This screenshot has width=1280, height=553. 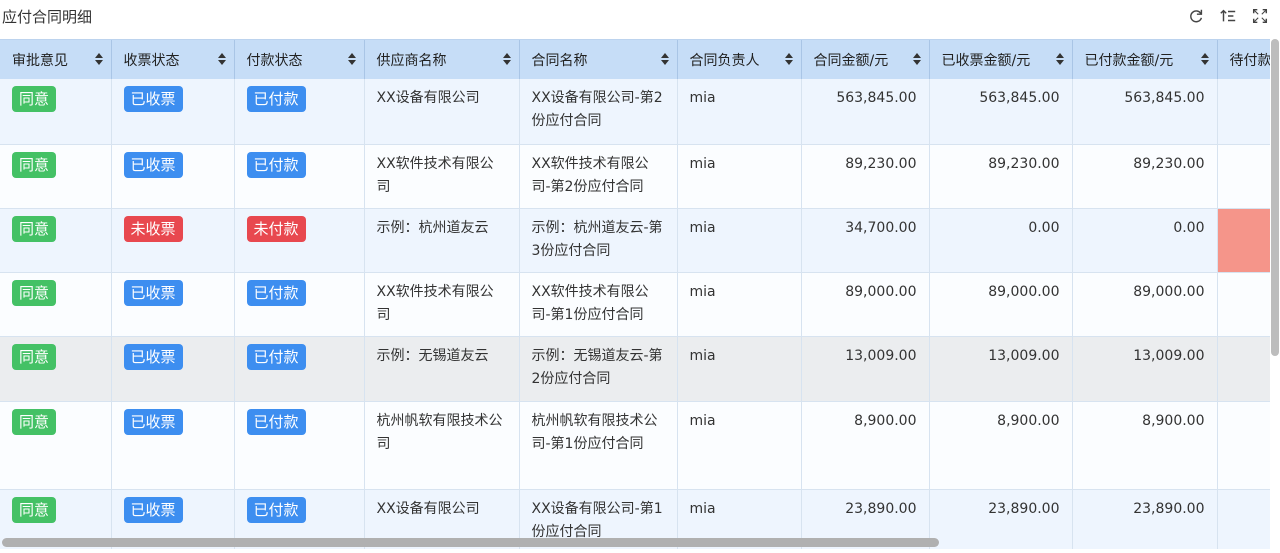 I want to click on refresh-icon, so click(x=1196, y=16).